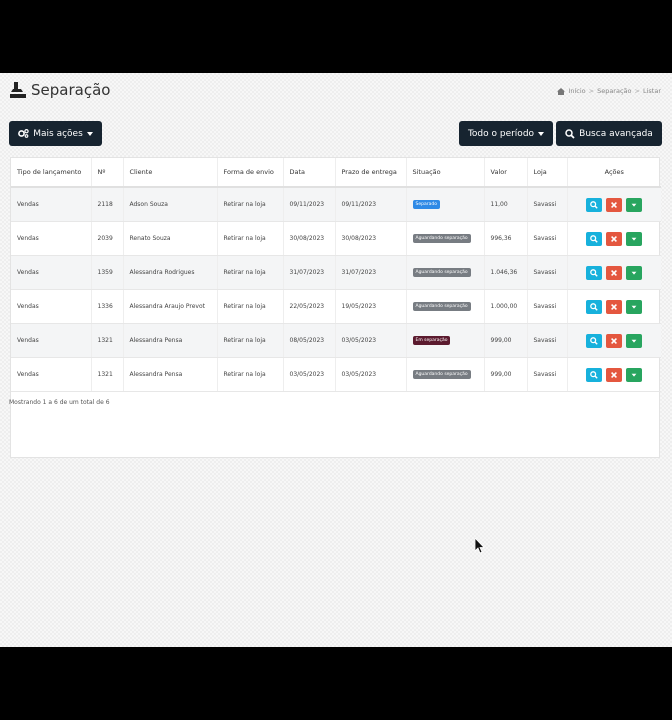 The image size is (672, 720). I want to click on cell-data: 22/05/2023, so click(309, 306).